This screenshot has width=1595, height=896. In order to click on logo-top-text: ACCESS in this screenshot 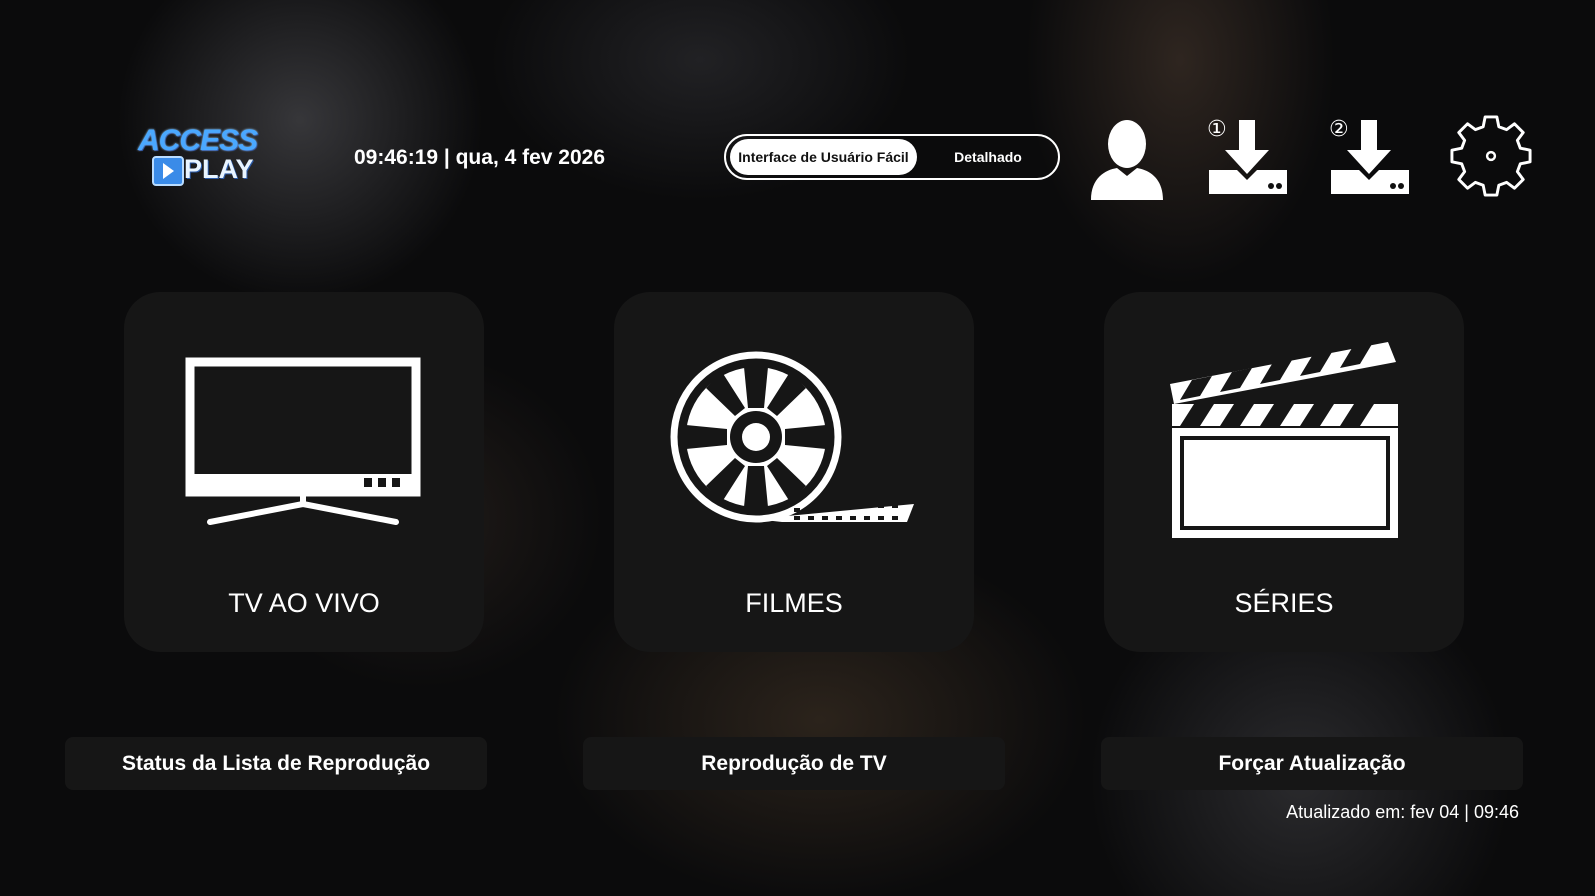, I will do `click(198, 140)`.